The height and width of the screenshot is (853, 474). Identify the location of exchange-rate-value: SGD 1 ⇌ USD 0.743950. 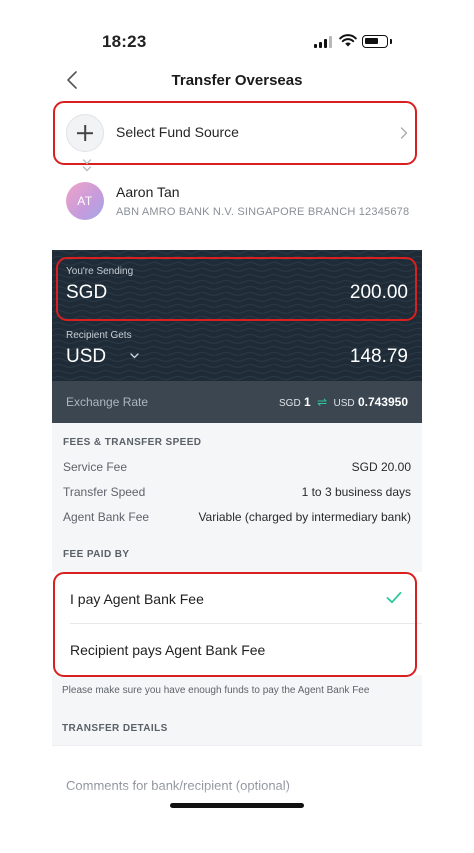
(343, 402).